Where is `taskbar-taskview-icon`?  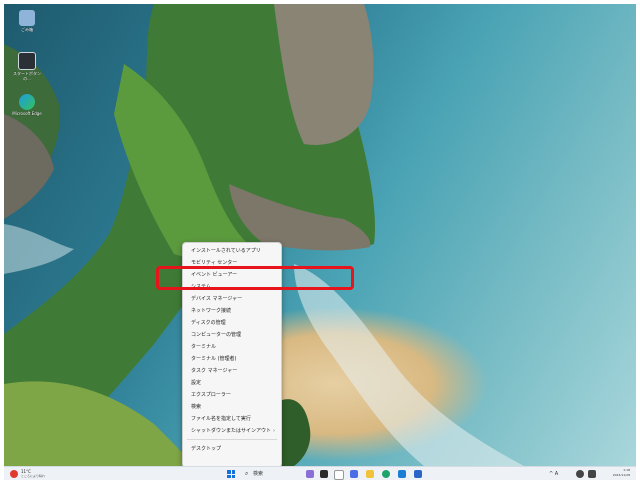
taskbar-taskview-icon is located at coordinates (324, 474).